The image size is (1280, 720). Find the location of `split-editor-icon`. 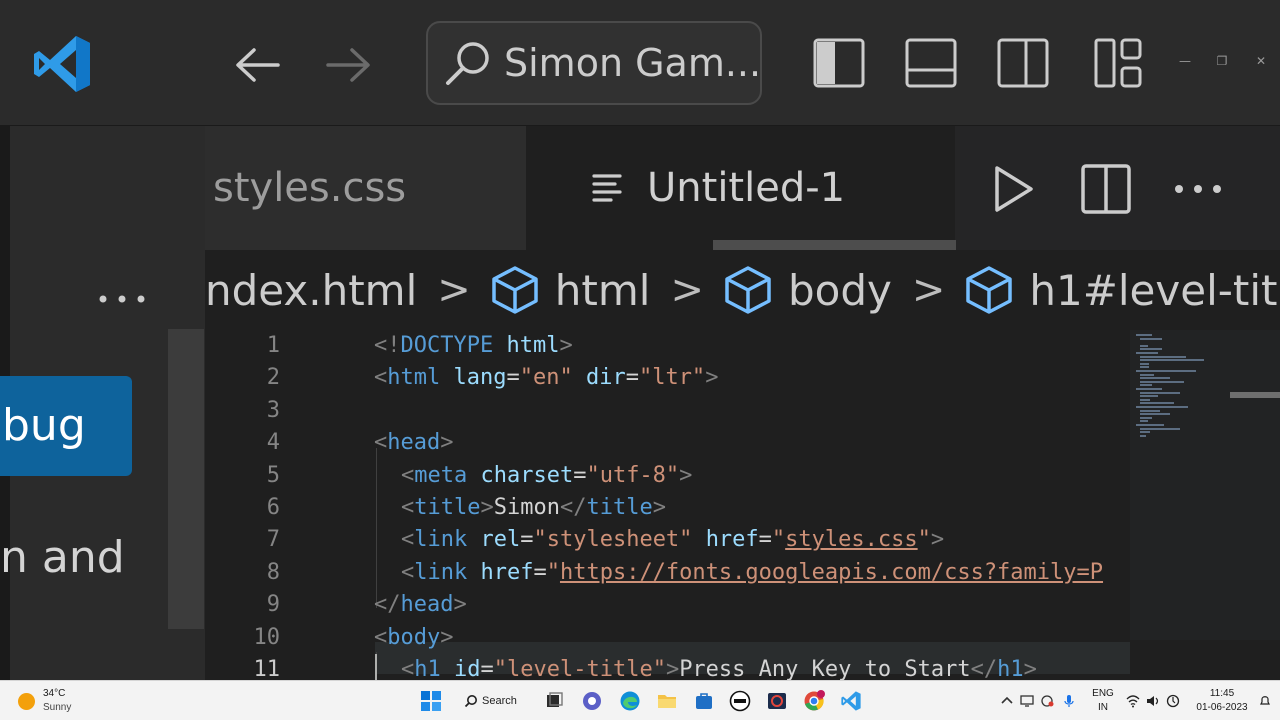

split-editor-icon is located at coordinates (1106, 189).